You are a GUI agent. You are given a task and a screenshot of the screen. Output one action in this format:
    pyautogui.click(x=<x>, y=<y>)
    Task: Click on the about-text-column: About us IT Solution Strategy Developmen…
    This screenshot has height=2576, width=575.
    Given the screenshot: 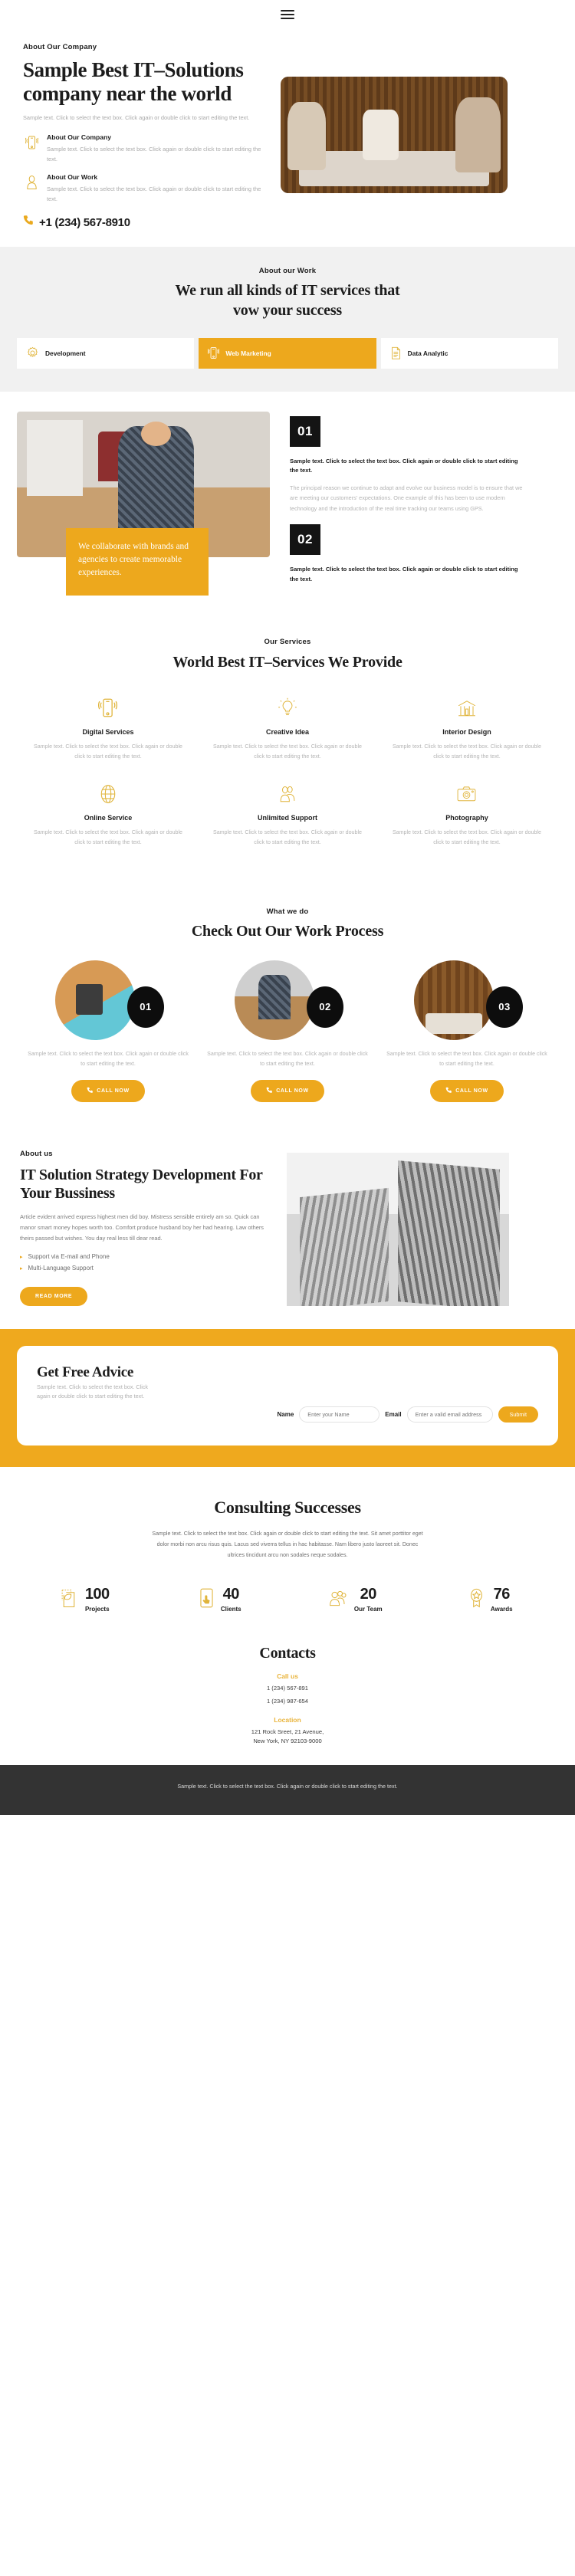 What is the action you would take?
    pyautogui.click(x=146, y=1228)
    